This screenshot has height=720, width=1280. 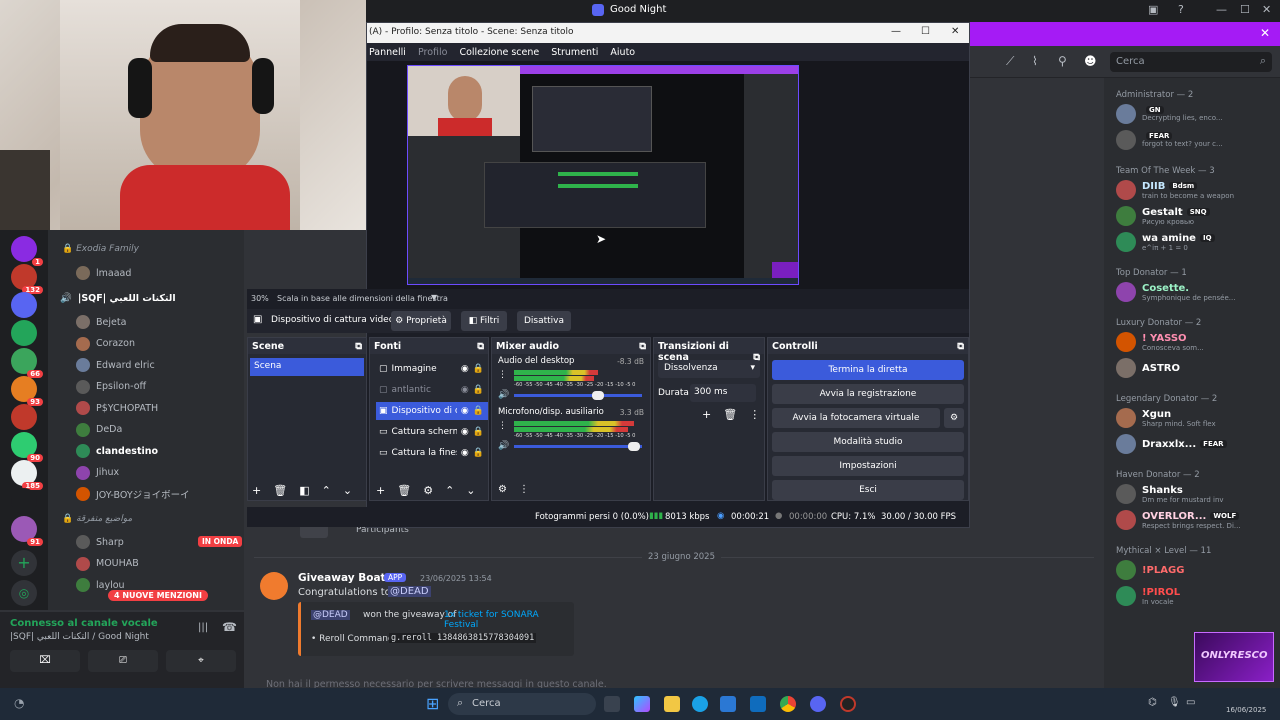 I want to click on voice-user-lmaaad: lmaaad, so click(x=103, y=273).